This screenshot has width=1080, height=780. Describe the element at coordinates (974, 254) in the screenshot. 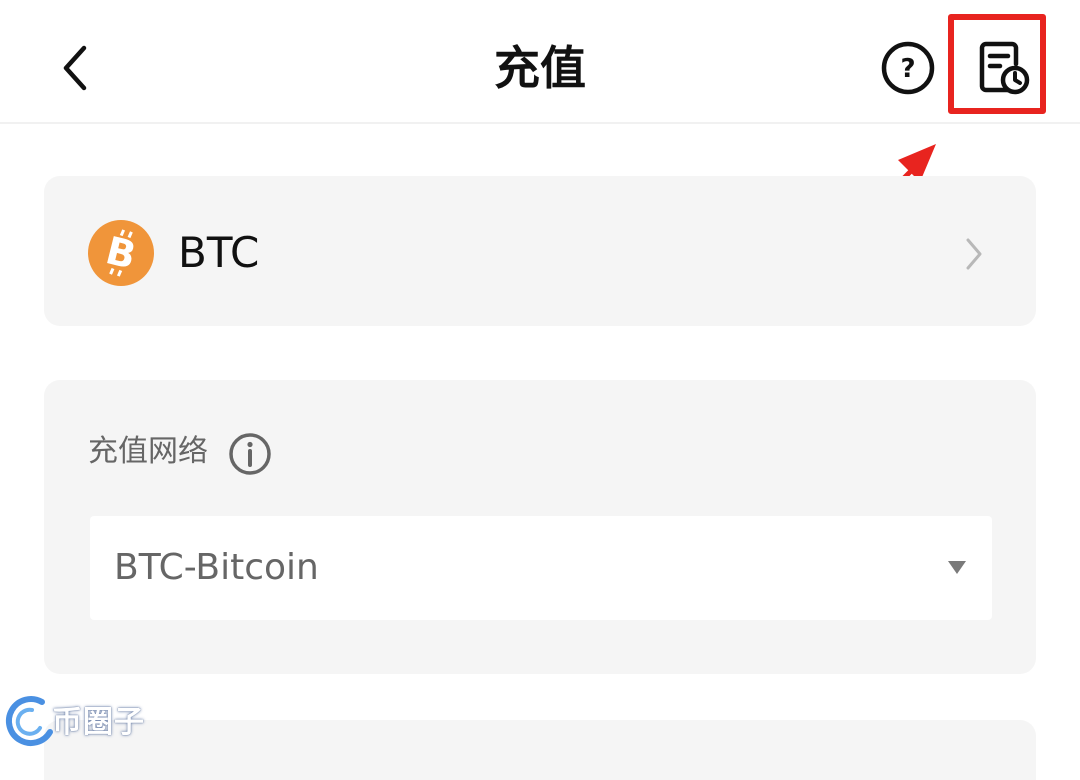

I see `chevron-right-icon` at that location.